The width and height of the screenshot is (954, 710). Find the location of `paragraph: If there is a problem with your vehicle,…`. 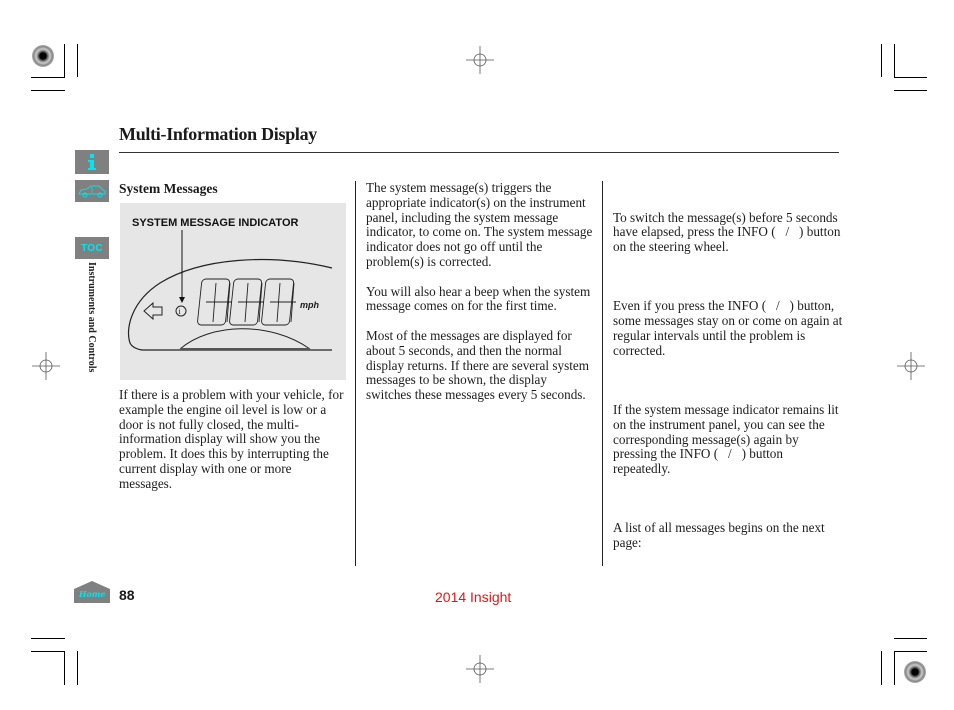

paragraph: If there is a problem with your vehicle,… is located at coordinates (231, 439).